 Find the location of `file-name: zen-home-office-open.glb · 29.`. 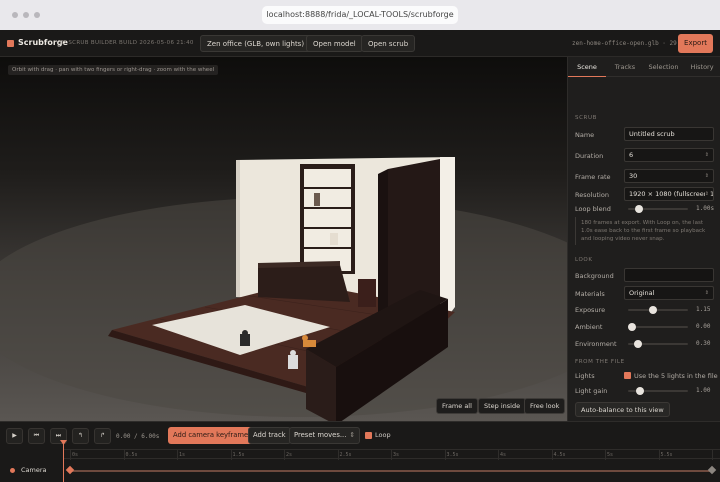

file-name: zen-home-office-open.glb · 29. is located at coordinates (626, 43).